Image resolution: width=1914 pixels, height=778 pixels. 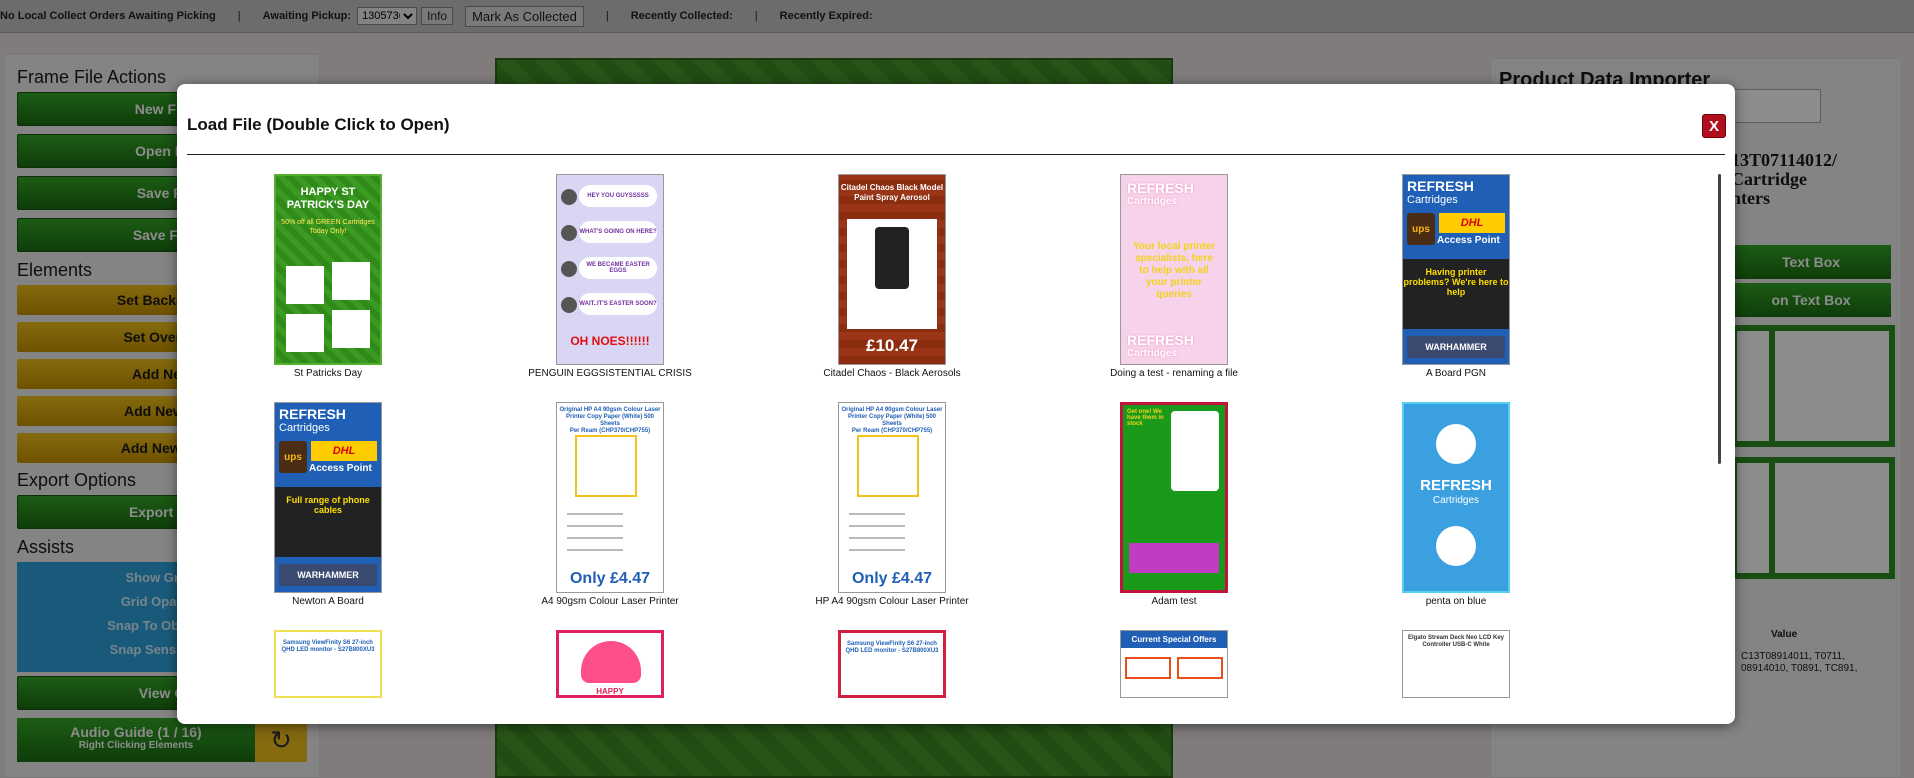 I want to click on file-item-penta-on-blue: REFRESH Cartridges penta on blue, so click(x=1456, y=504).